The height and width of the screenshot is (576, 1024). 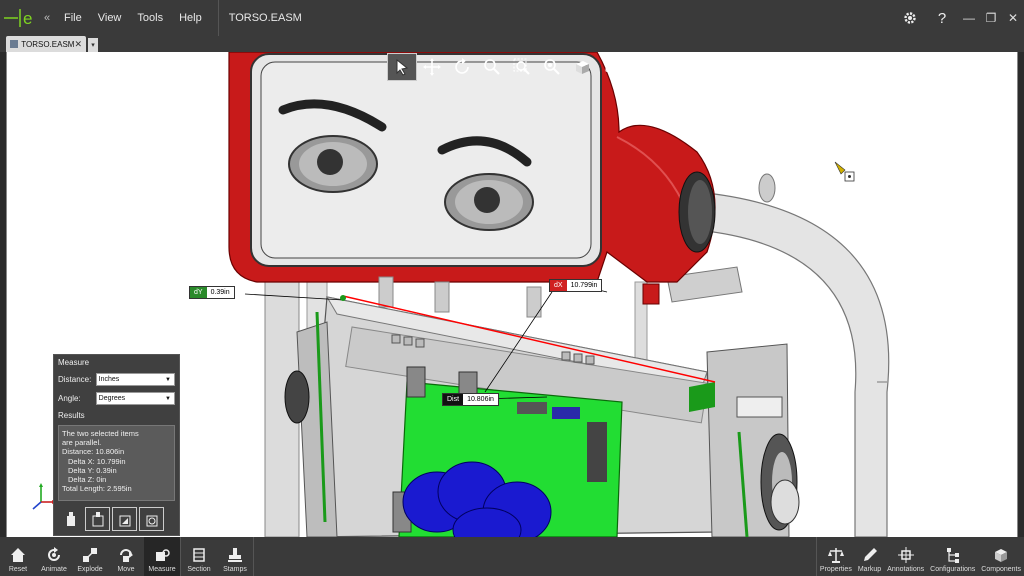 I want to click on measure-label: Measure, so click(x=162, y=569).